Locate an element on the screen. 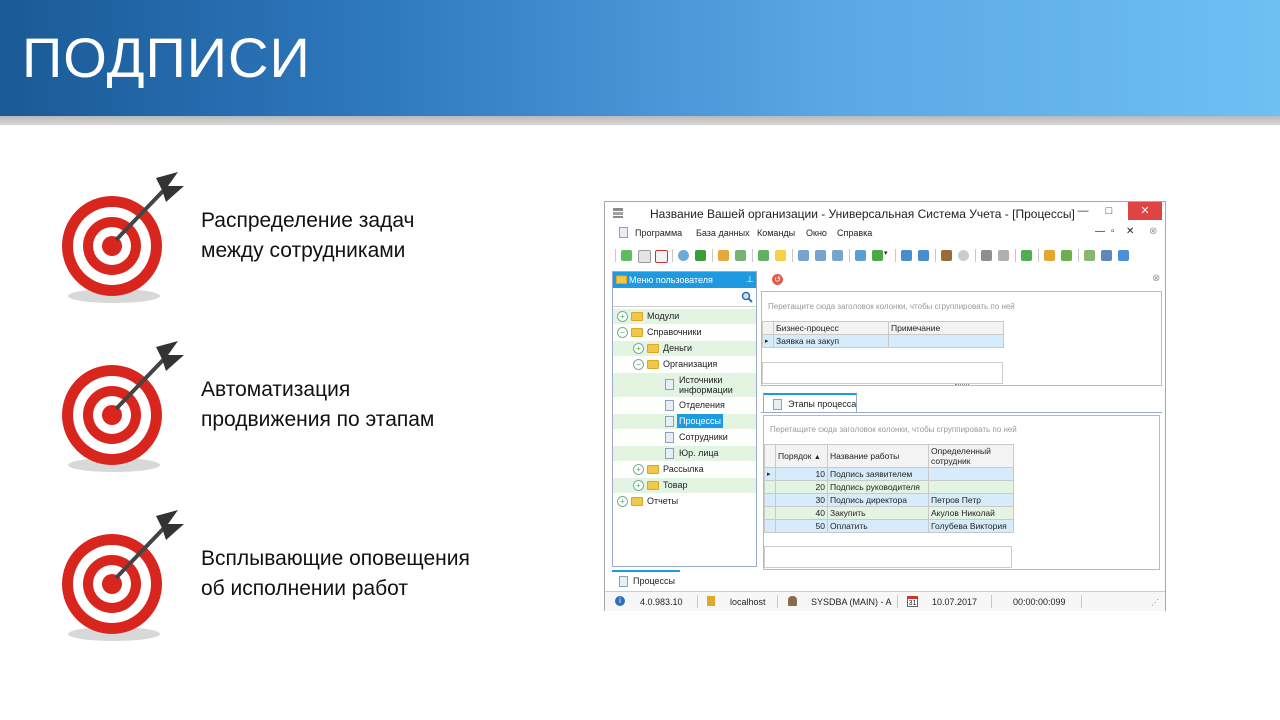 The image size is (1280, 720). table-cell: 50 is located at coordinates (801, 526).